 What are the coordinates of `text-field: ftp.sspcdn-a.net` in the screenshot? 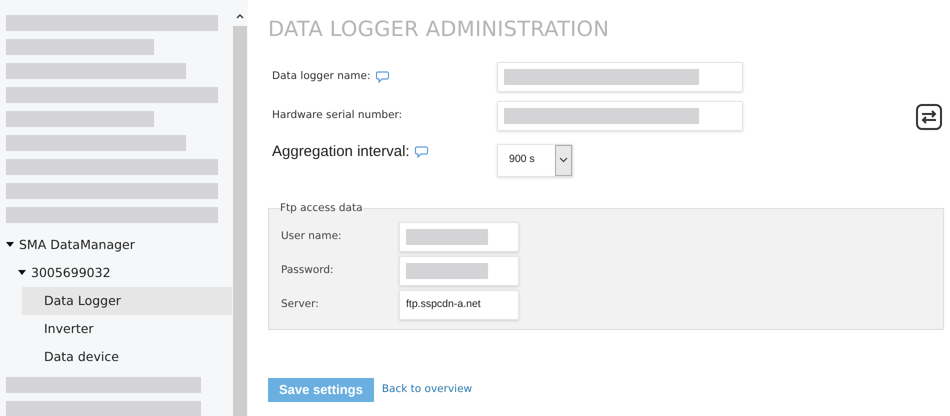 It's located at (459, 305).